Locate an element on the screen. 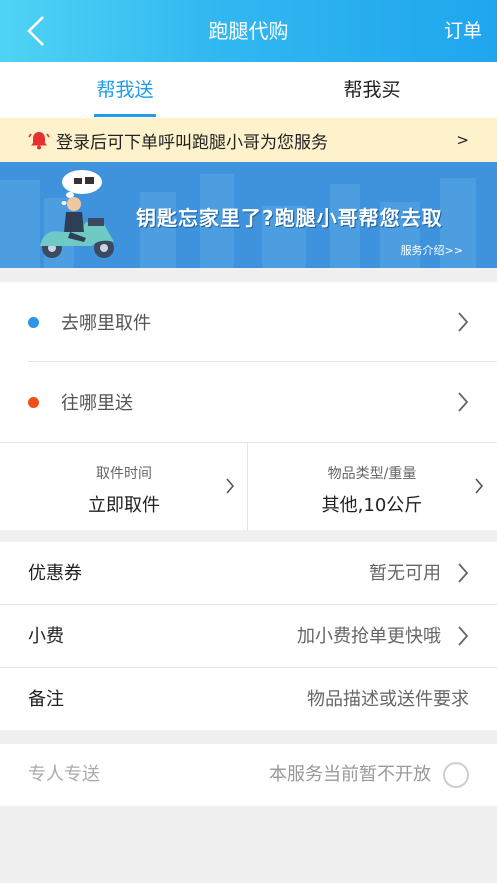 This screenshot has height=883, width=497. exclusive-delivery-label: 专人专送 is located at coordinates (64, 774).